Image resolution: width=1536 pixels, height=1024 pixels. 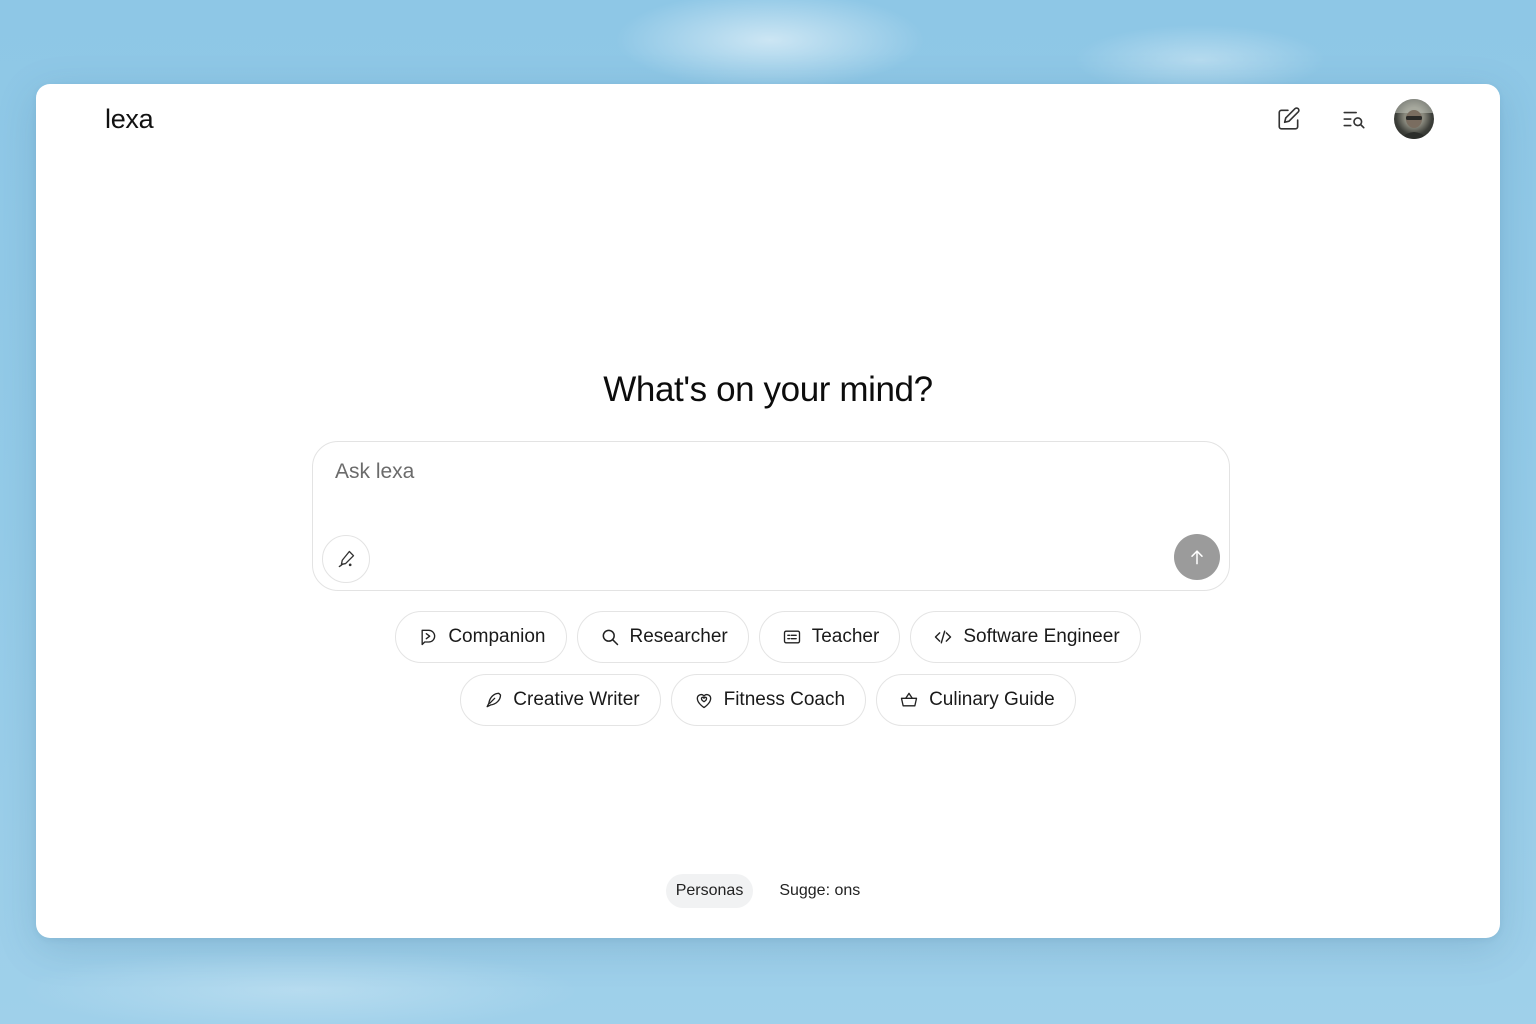 What do you see at coordinates (703, 701) in the screenshot?
I see `heart-shield-icon` at bounding box center [703, 701].